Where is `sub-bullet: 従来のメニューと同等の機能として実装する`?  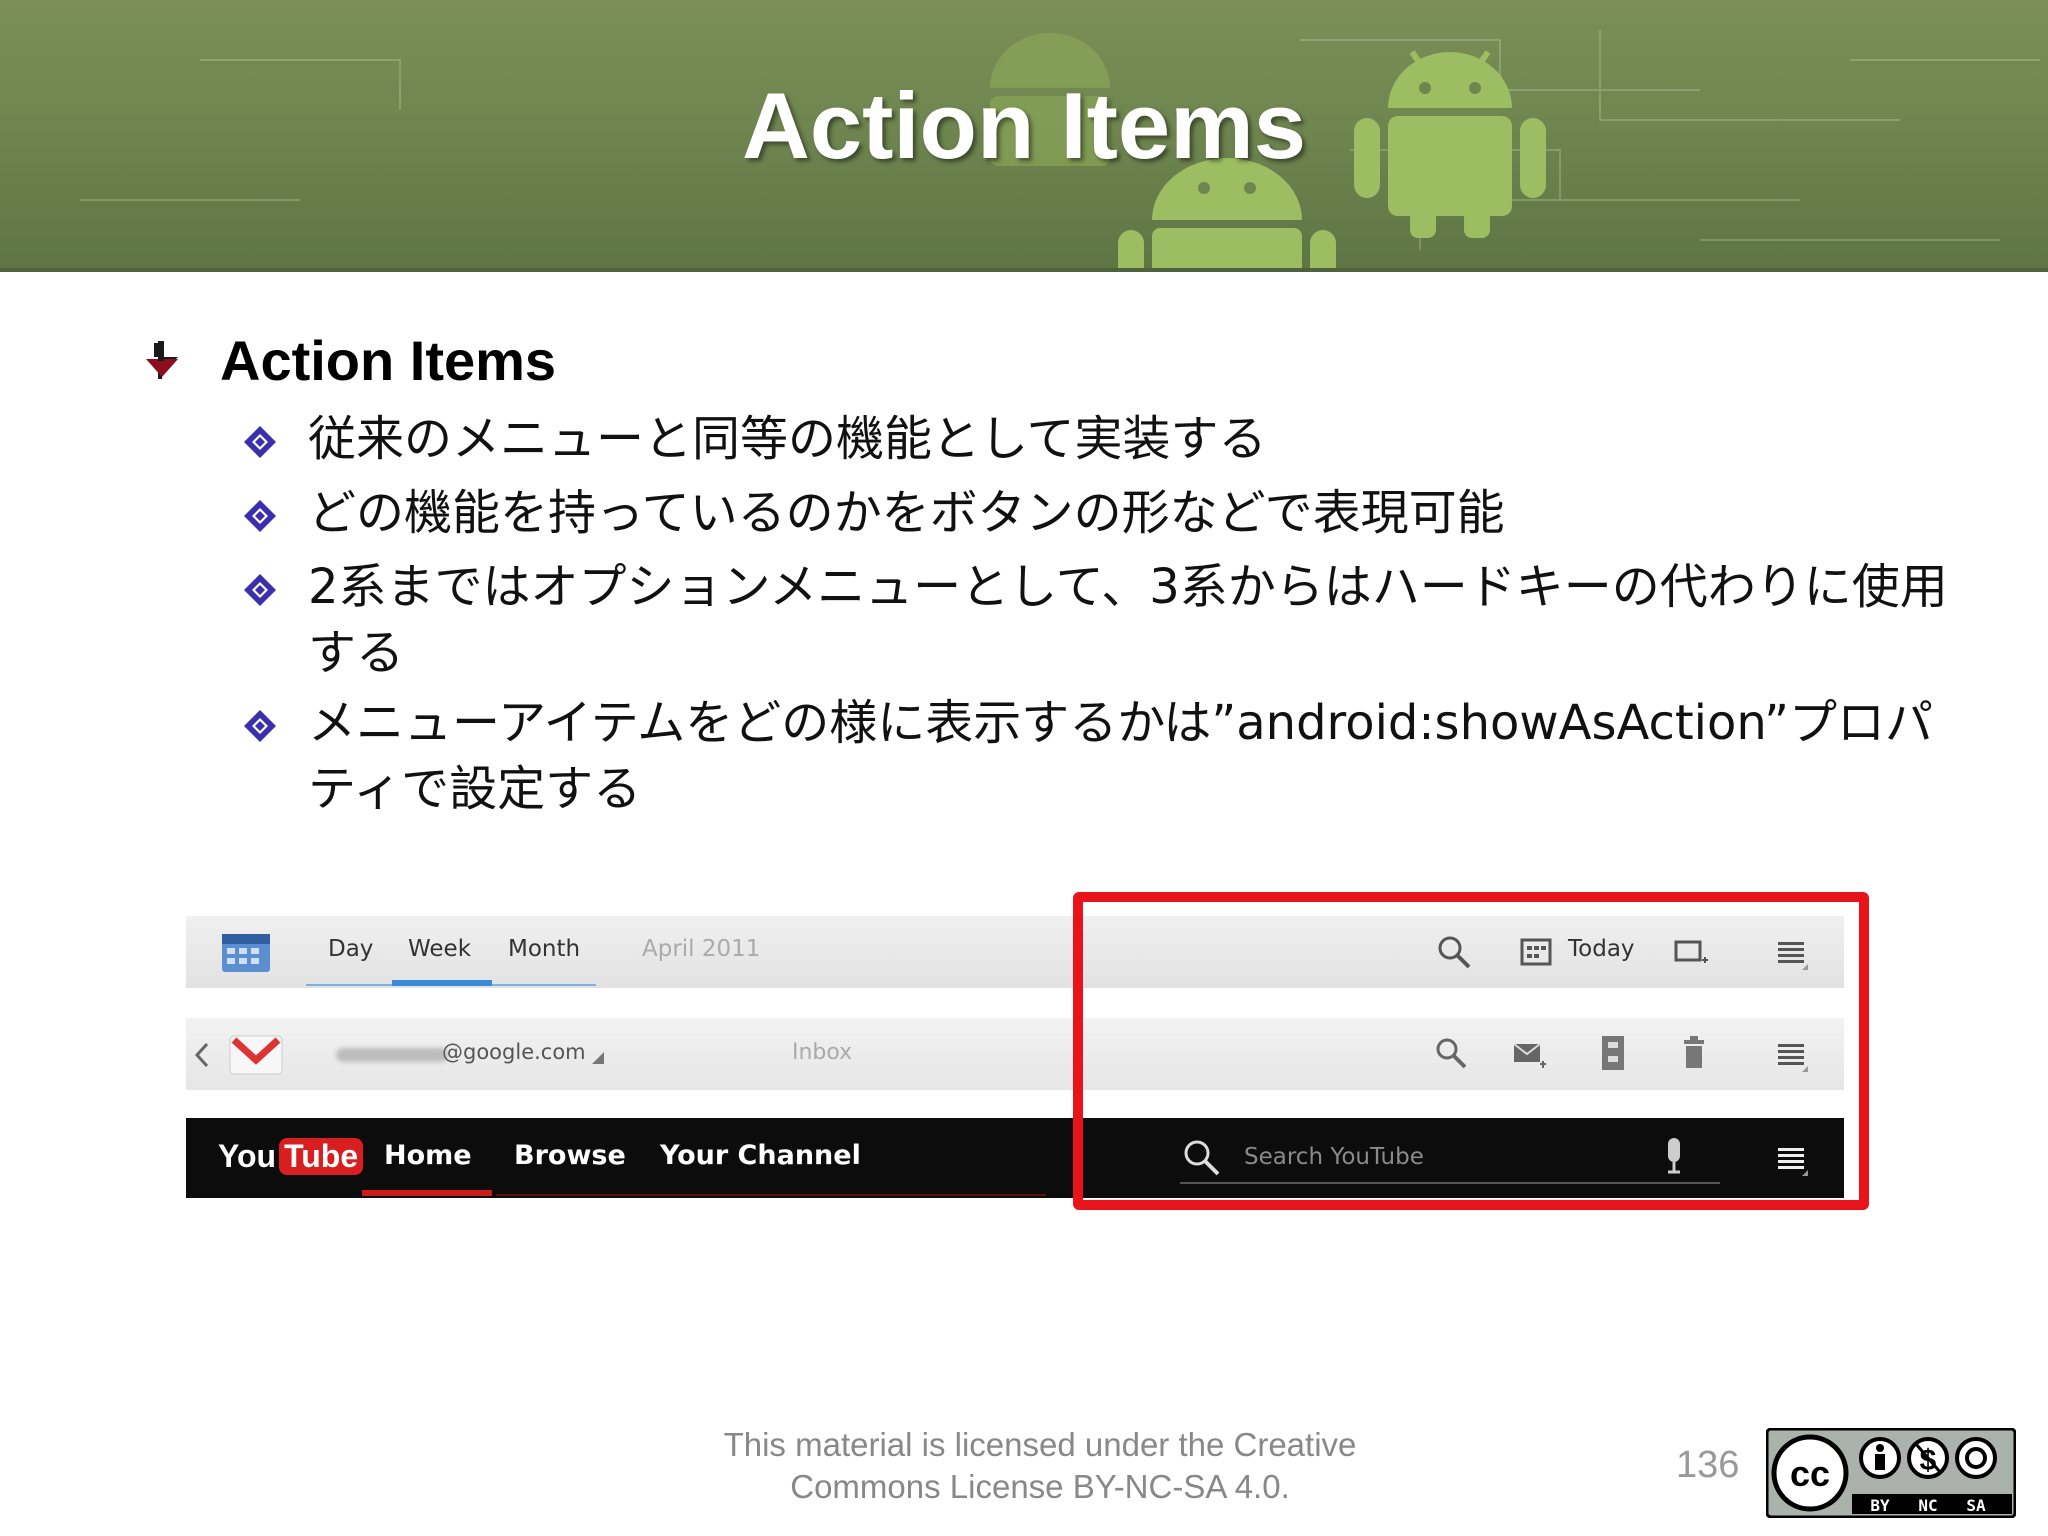
sub-bullet: 従来のメニューと同等の機能として実装する is located at coordinates (1102, 439).